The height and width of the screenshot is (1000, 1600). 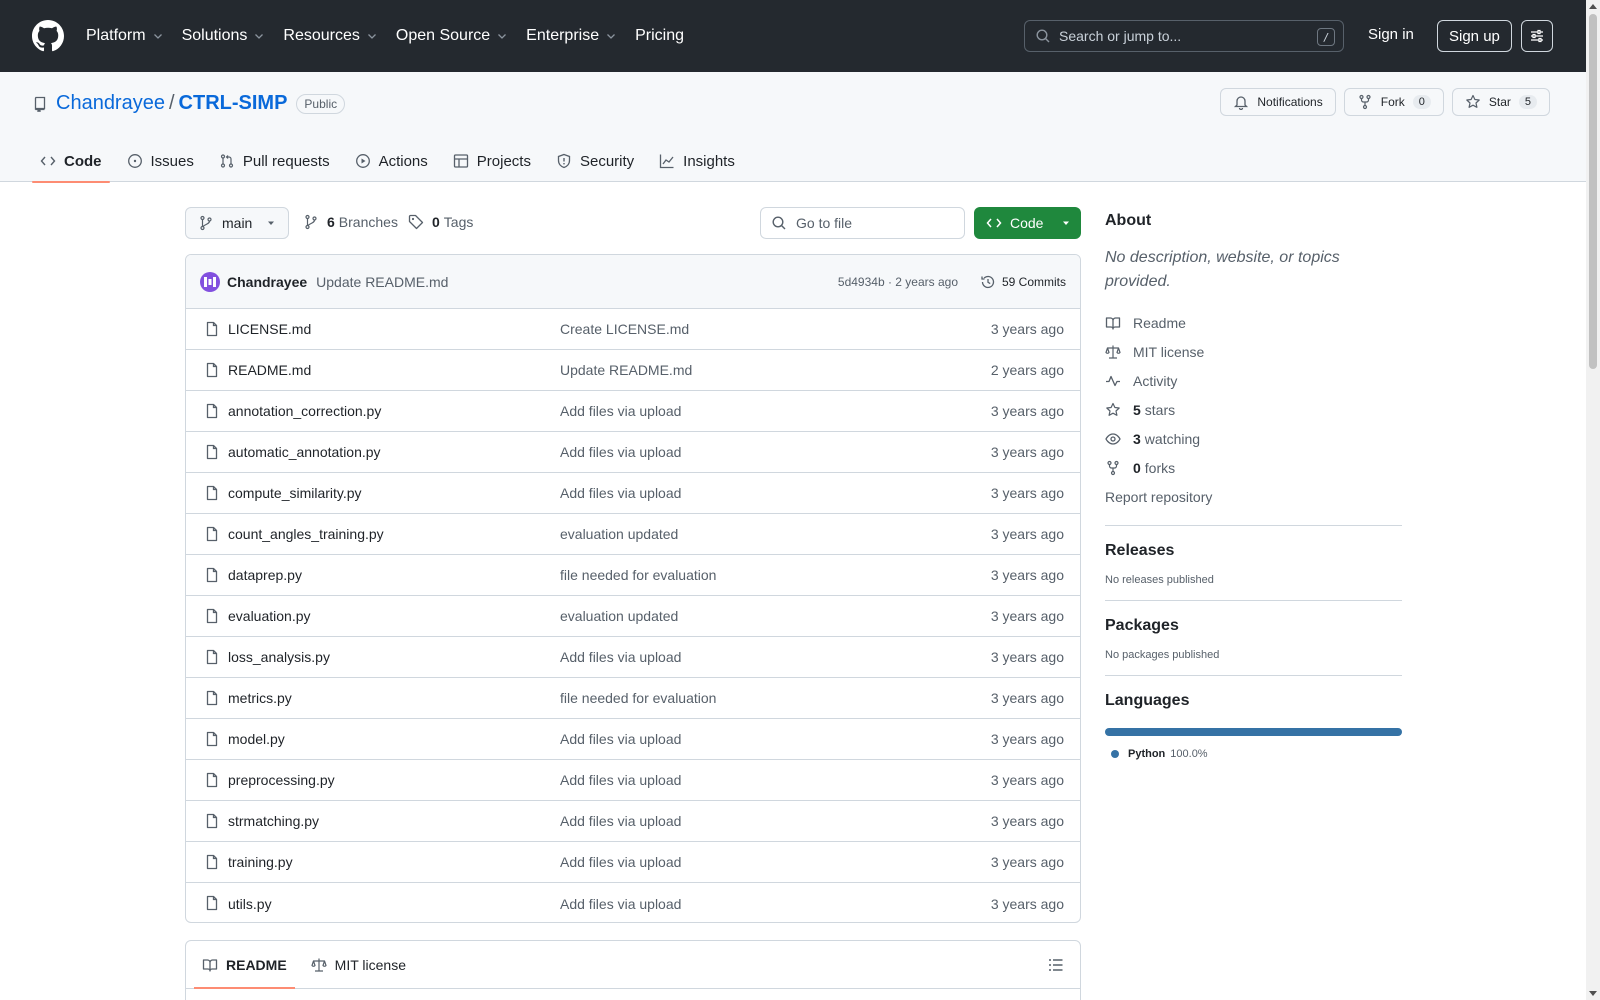 What do you see at coordinates (224, 36) in the screenshot?
I see `nav-solutions: Solutions` at bounding box center [224, 36].